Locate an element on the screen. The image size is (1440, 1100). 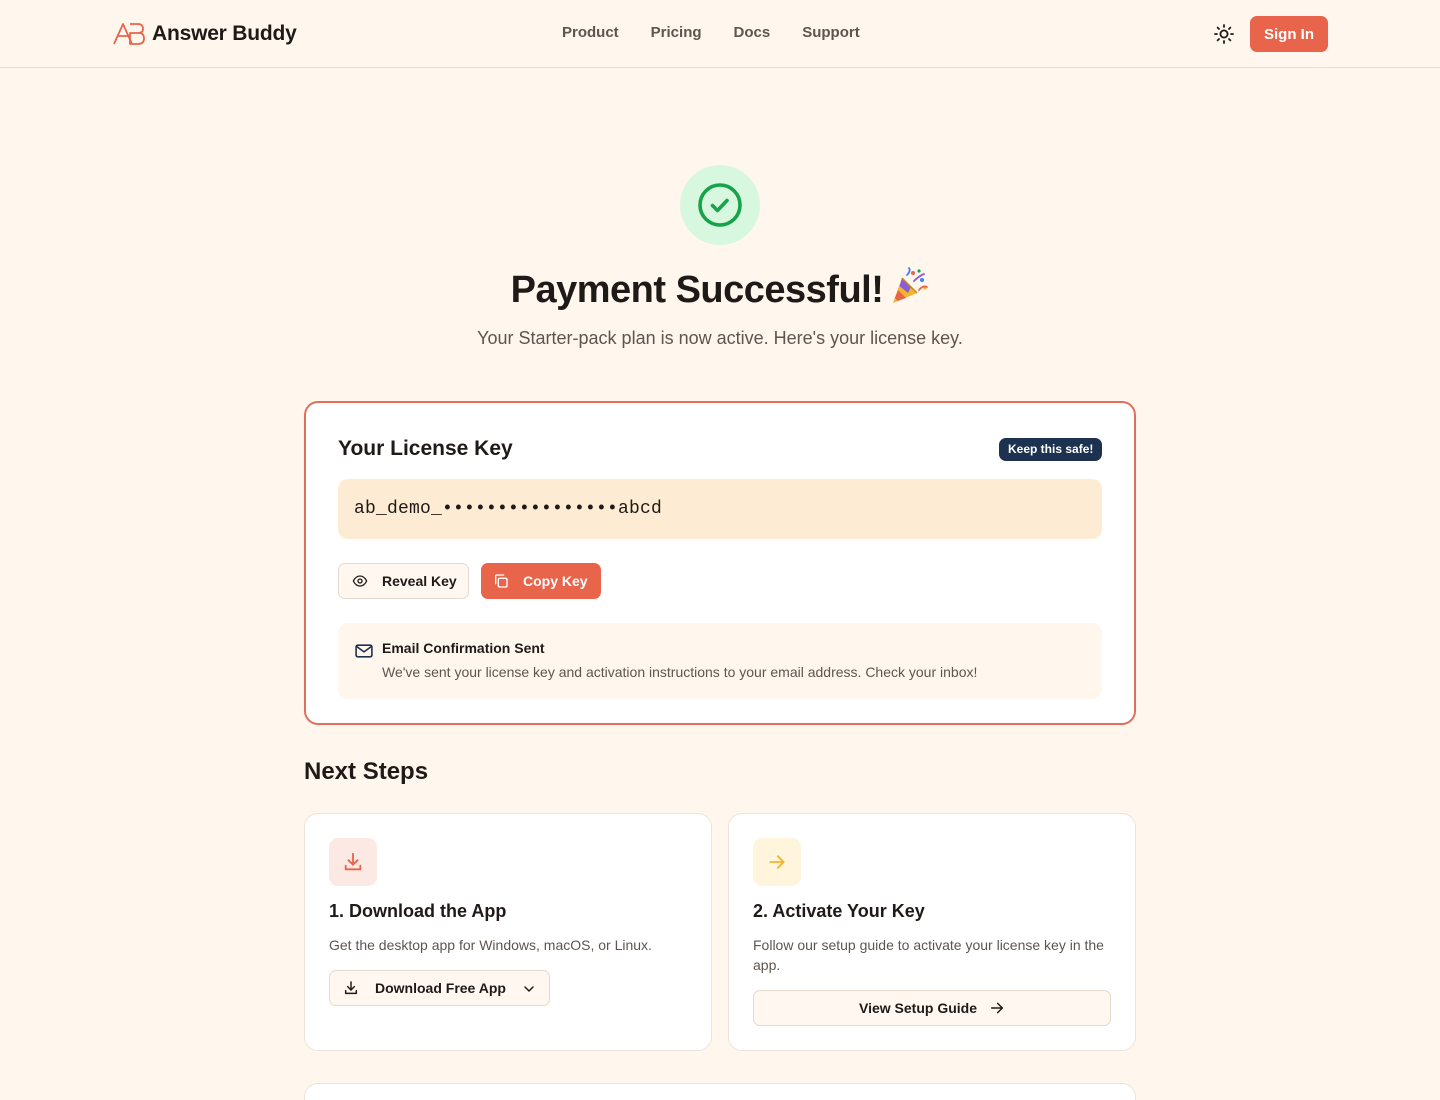
page-title-text: Payment Successful! is located at coordinates (697, 290).